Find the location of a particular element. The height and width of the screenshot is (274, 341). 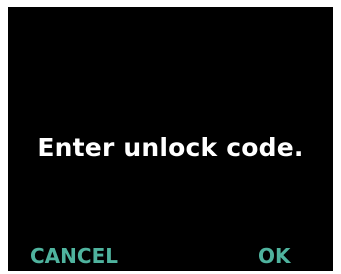

unlock-prompt: Enter unlock code. is located at coordinates (170, 147).